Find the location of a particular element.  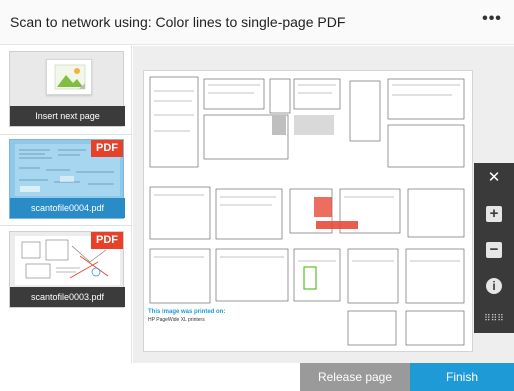

insert-next-page-button: Insert next page is located at coordinates (67, 89).